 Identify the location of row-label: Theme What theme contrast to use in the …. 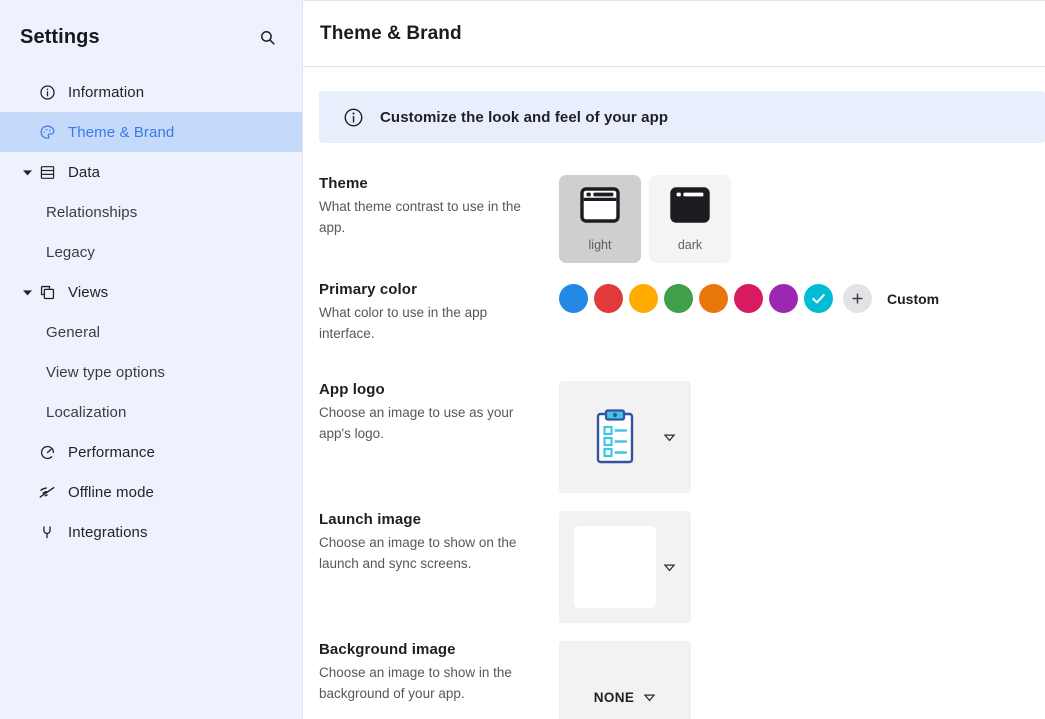
(439, 207).